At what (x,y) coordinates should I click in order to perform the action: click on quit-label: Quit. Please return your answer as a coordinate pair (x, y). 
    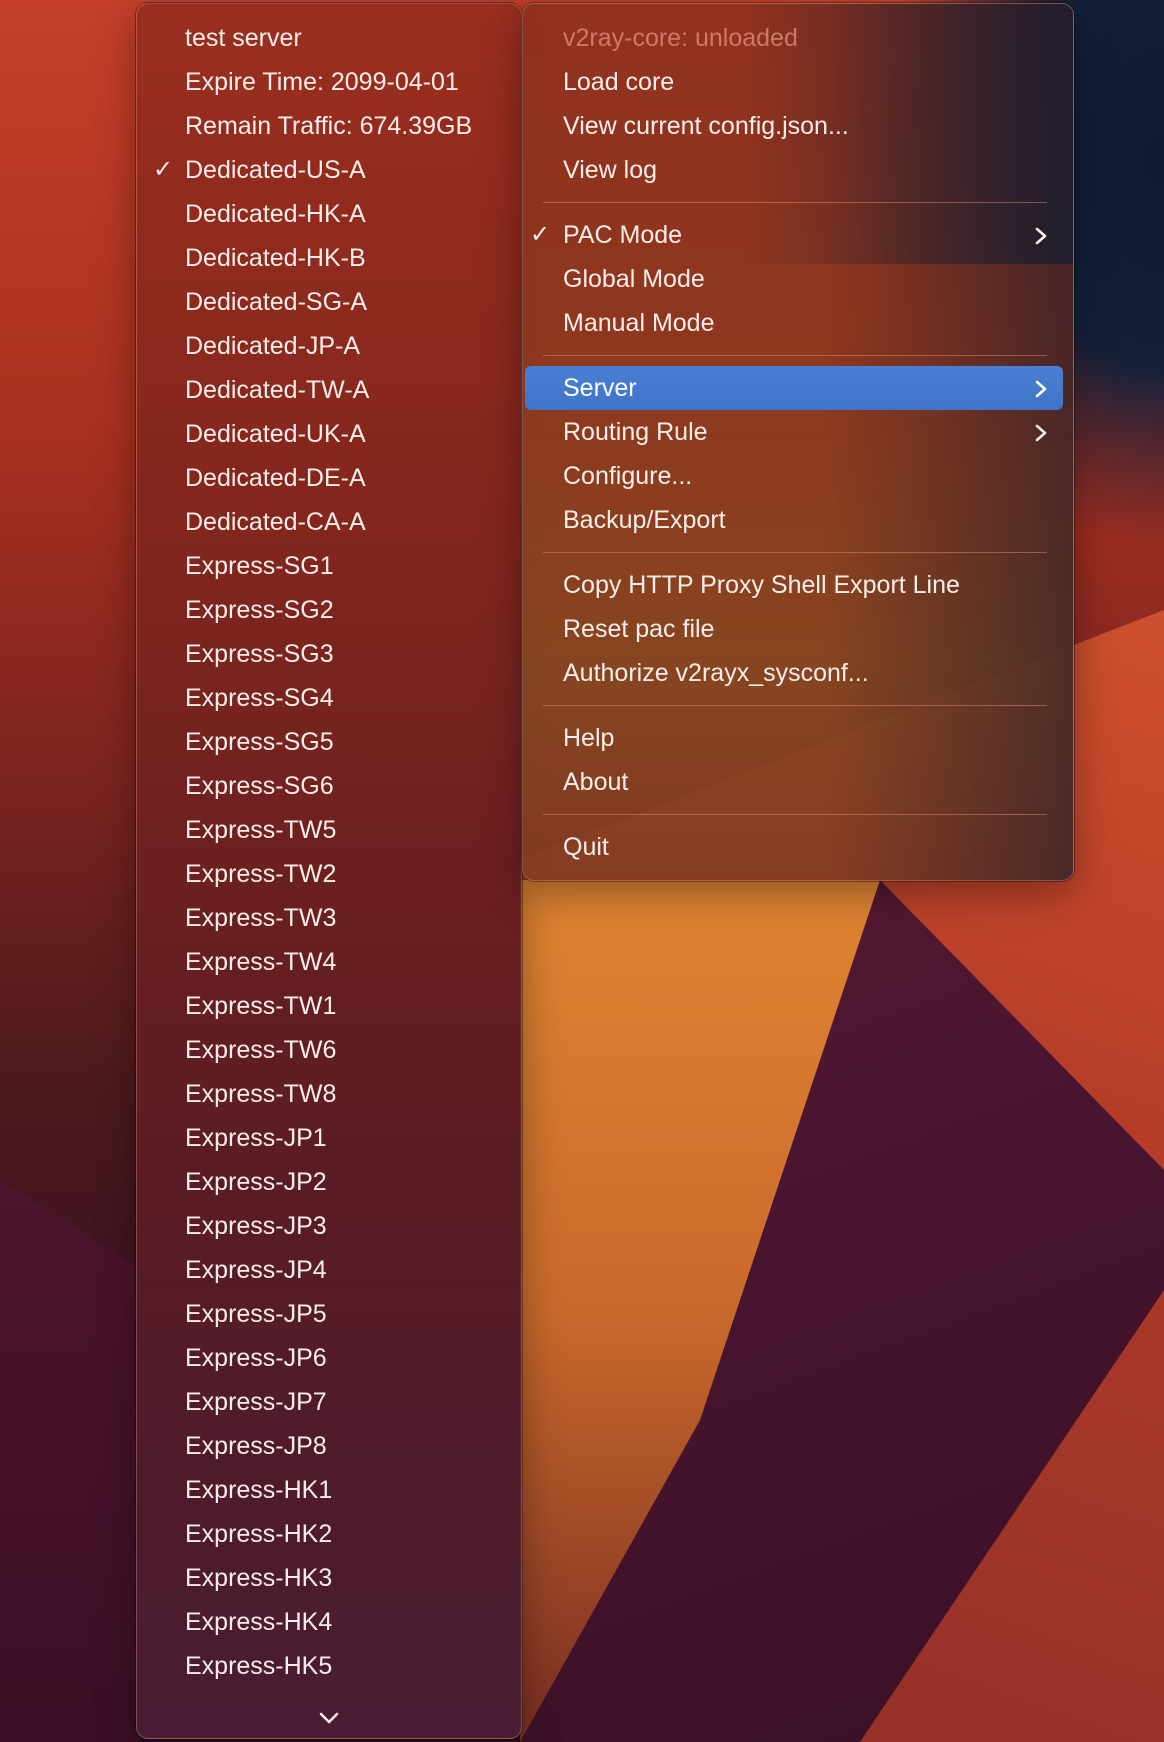
    Looking at the image, I should click on (586, 847).